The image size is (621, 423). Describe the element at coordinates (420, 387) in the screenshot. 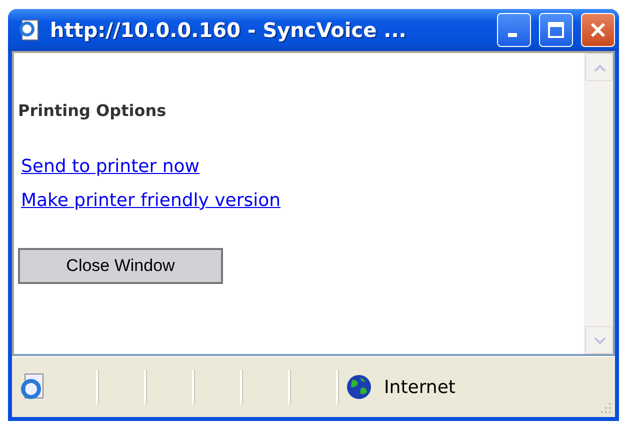

I see `security-zone-label: Internet` at that location.